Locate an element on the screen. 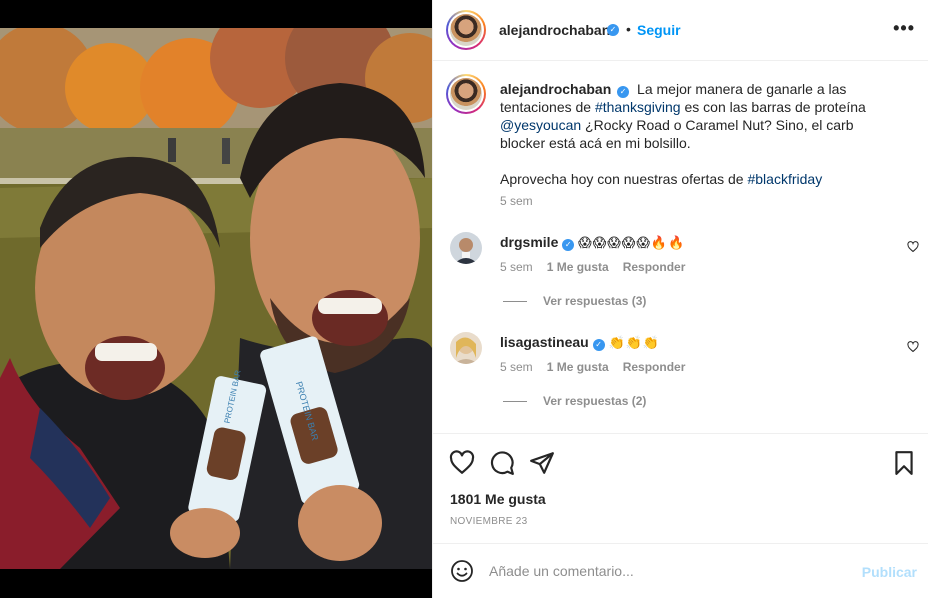 Image resolution: width=928 pixels, height=598 pixels. view-replies-label: Ver respuestas (2) is located at coordinates (595, 401).